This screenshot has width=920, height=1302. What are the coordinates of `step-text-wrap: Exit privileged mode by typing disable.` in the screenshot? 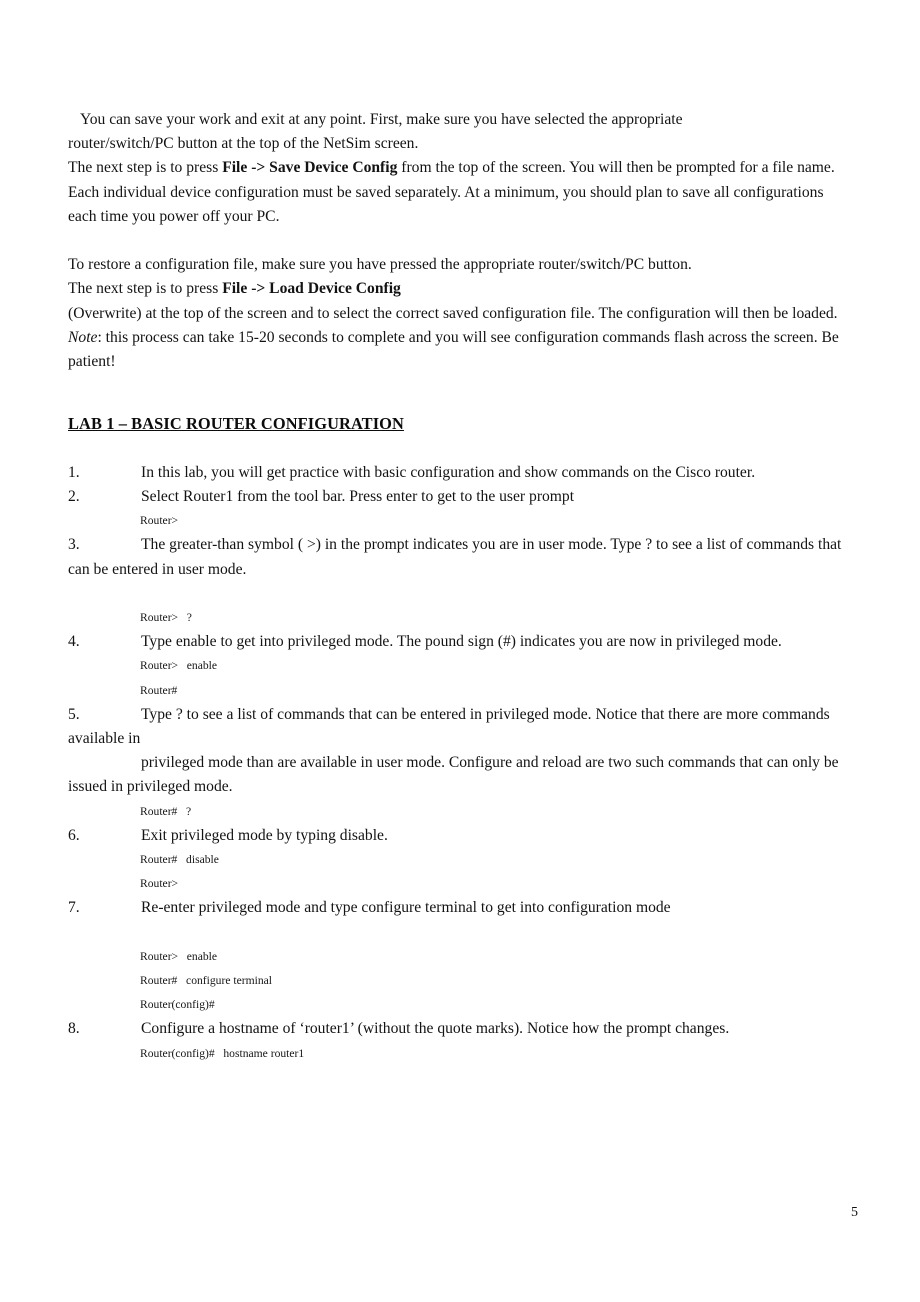 It's located at (460, 836).